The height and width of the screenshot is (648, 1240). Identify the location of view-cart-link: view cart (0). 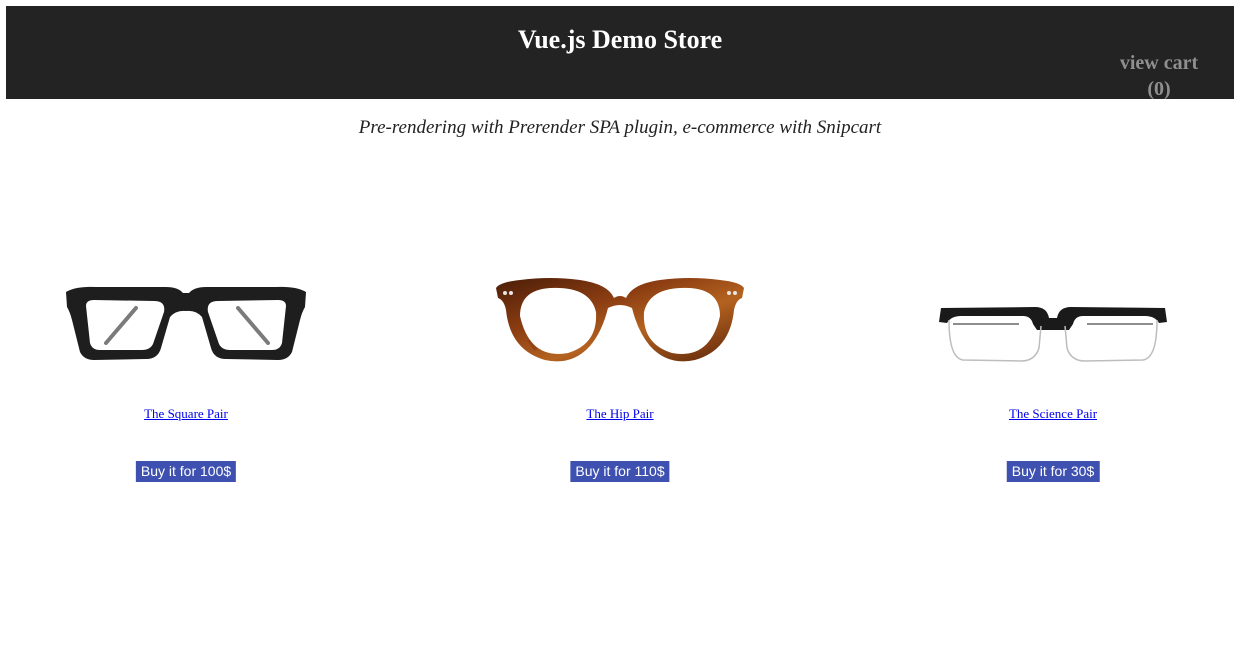
(1159, 76).